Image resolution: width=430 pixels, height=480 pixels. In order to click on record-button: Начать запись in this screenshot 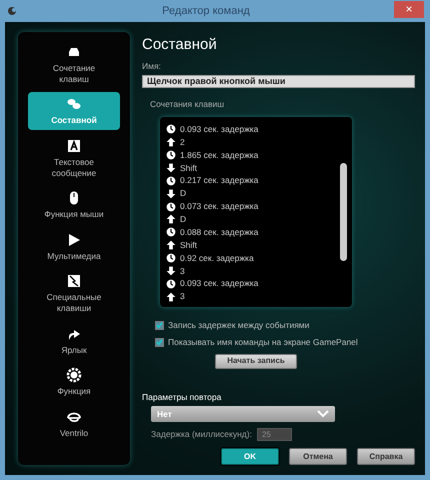, I will do `click(256, 361)`.